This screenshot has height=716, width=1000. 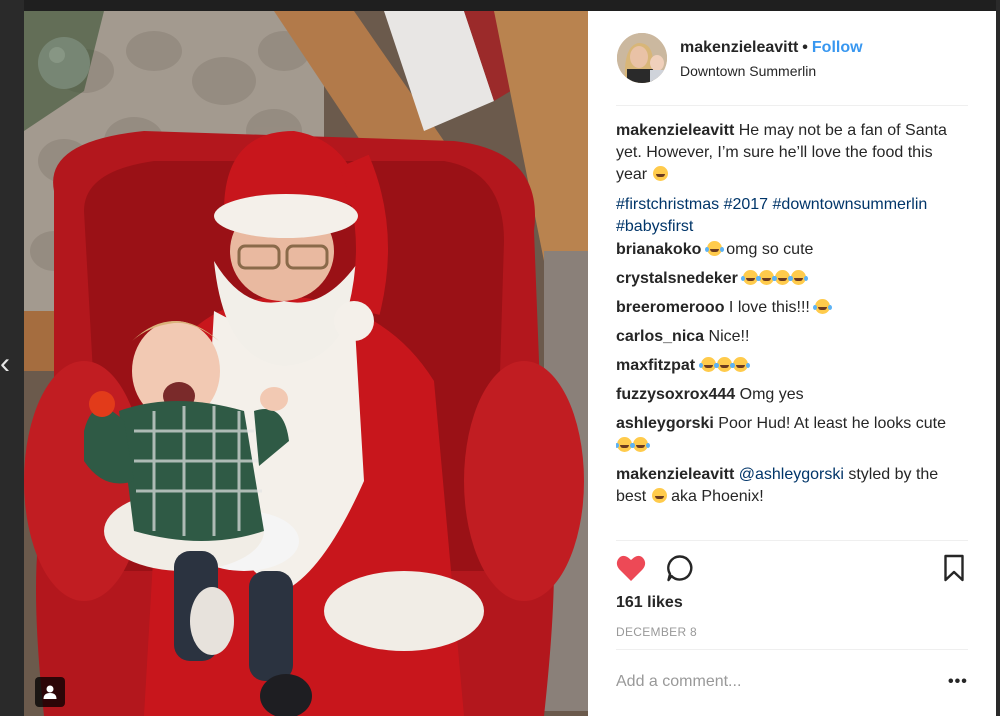 What do you see at coordinates (675, 130) in the screenshot?
I see `caption-username: makenzieleavitt` at bounding box center [675, 130].